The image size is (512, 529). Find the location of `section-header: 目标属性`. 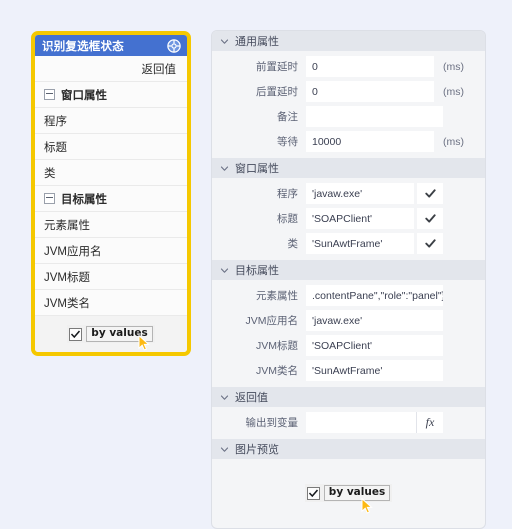

section-header: 目标属性 is located at coordinates (348, 270).